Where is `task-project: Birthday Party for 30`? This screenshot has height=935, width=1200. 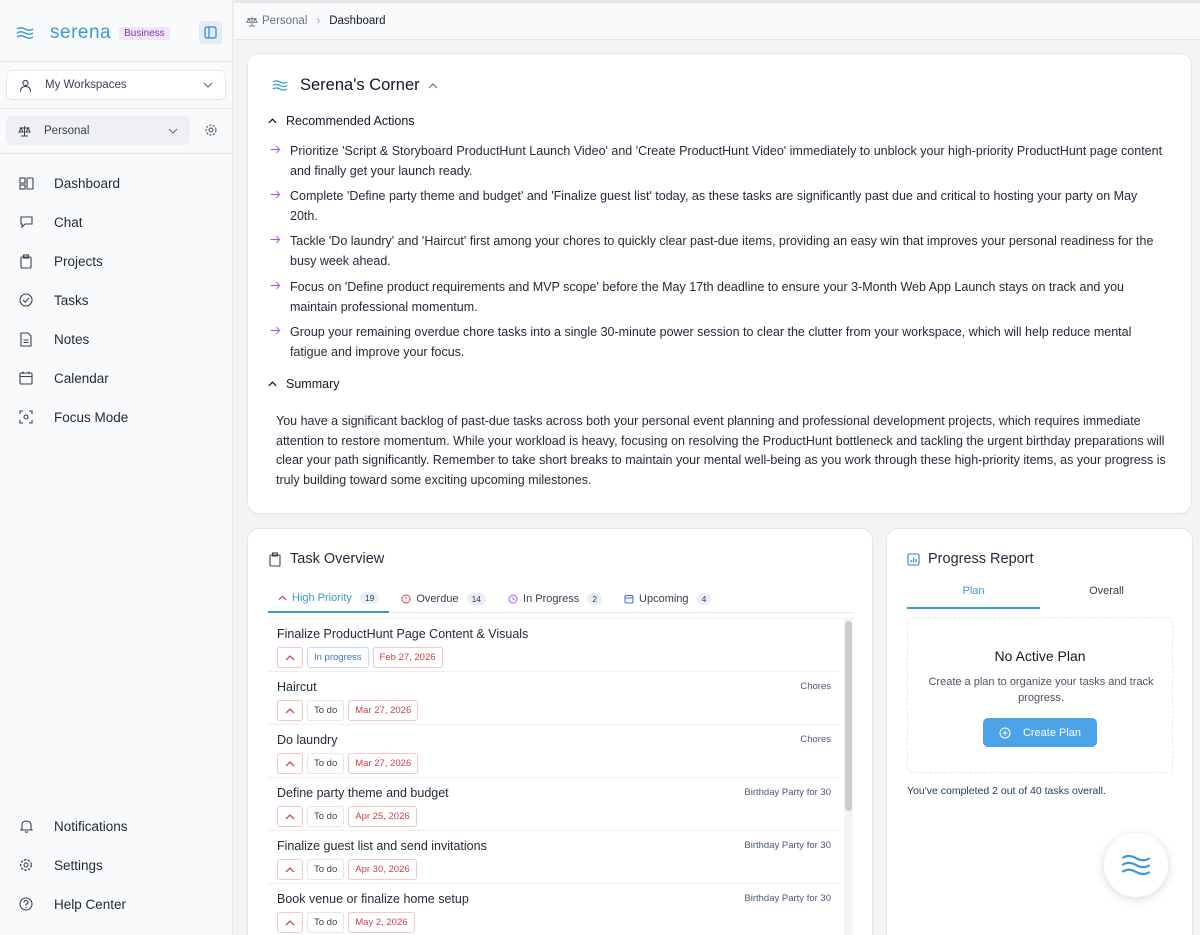 task-project: Birthday Party for 30 is located at coordinates (787, 792).